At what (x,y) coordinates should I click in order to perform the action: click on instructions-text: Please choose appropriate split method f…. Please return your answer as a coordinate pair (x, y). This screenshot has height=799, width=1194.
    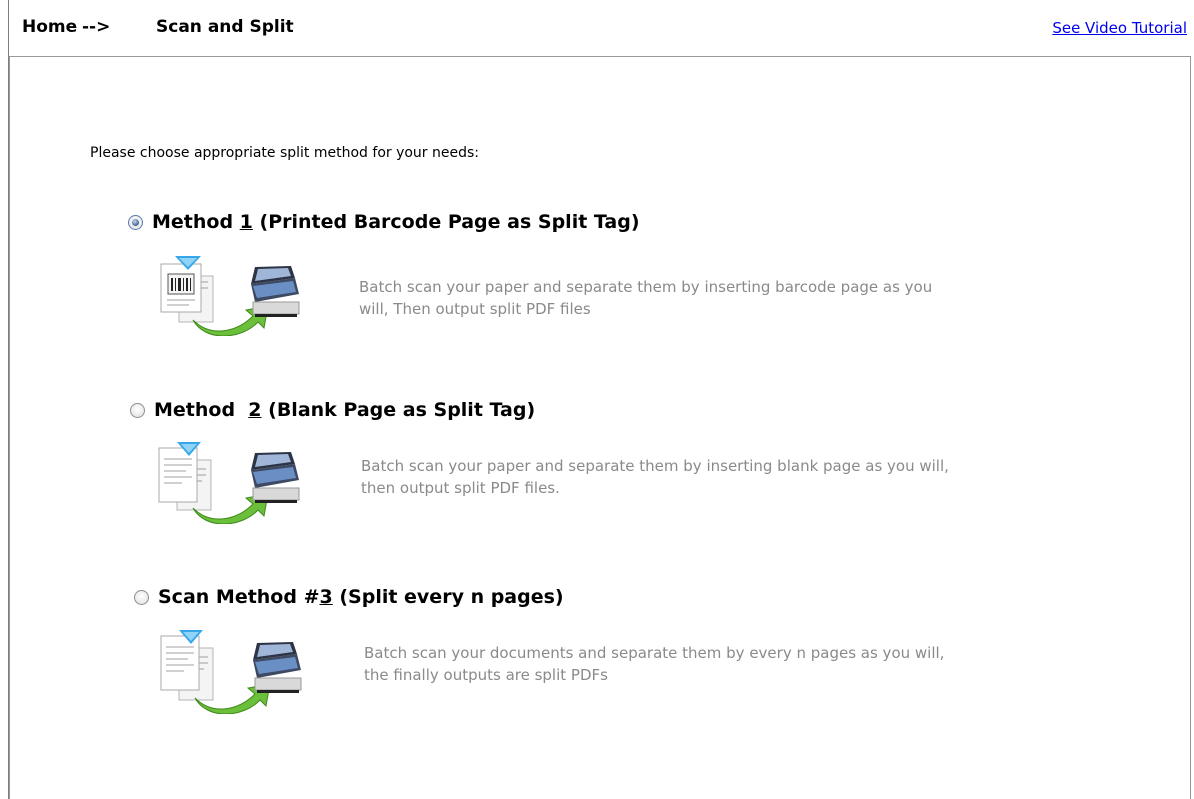
    Looking at the image, I should click on (285, 153).